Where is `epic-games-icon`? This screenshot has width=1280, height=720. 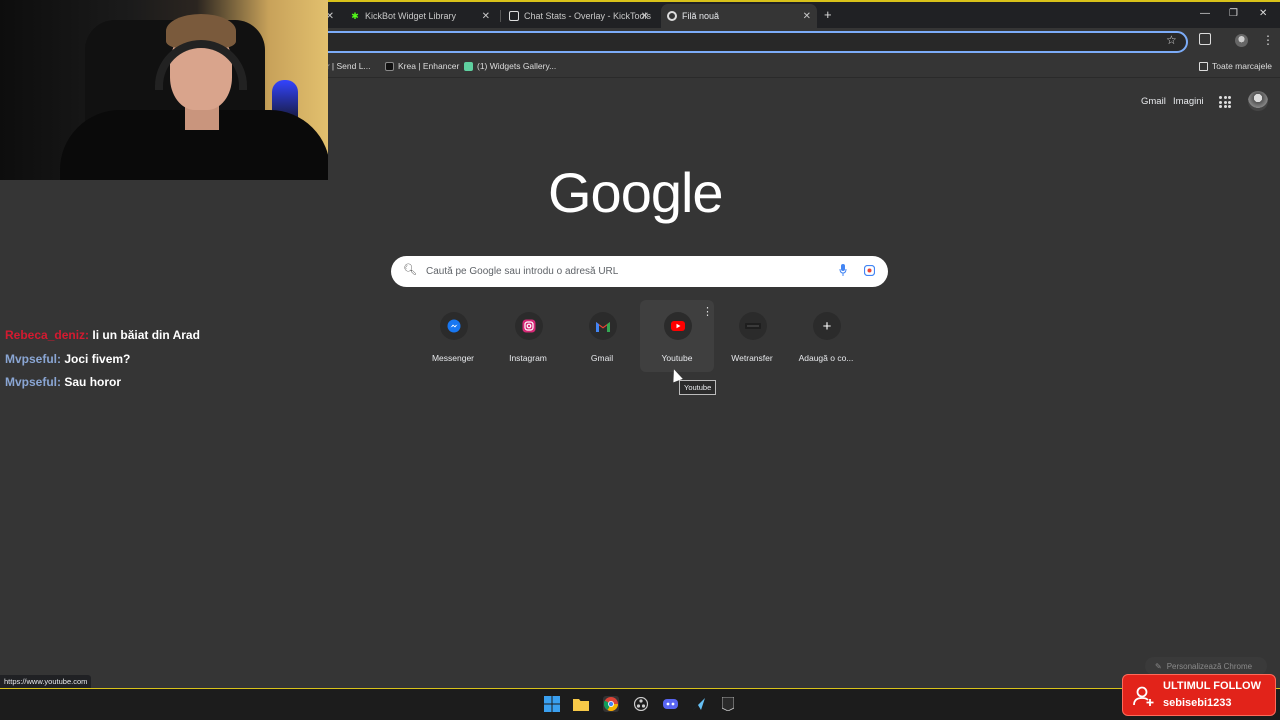 epic-games-icon is located at coordinates (728, 704).